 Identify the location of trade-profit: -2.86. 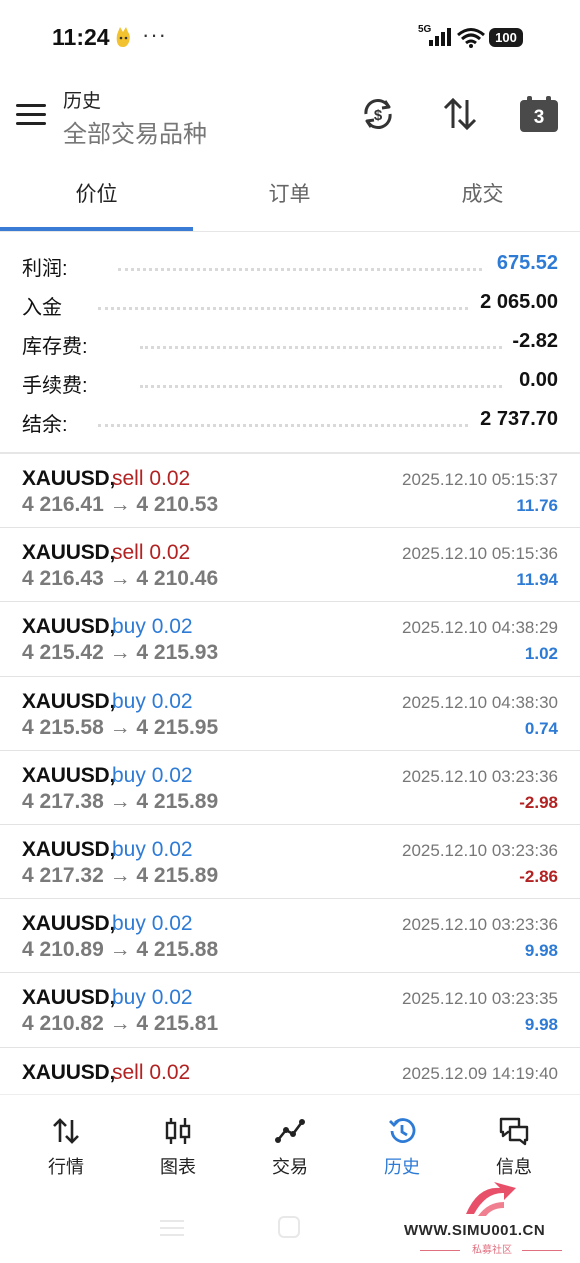
(538, 876).